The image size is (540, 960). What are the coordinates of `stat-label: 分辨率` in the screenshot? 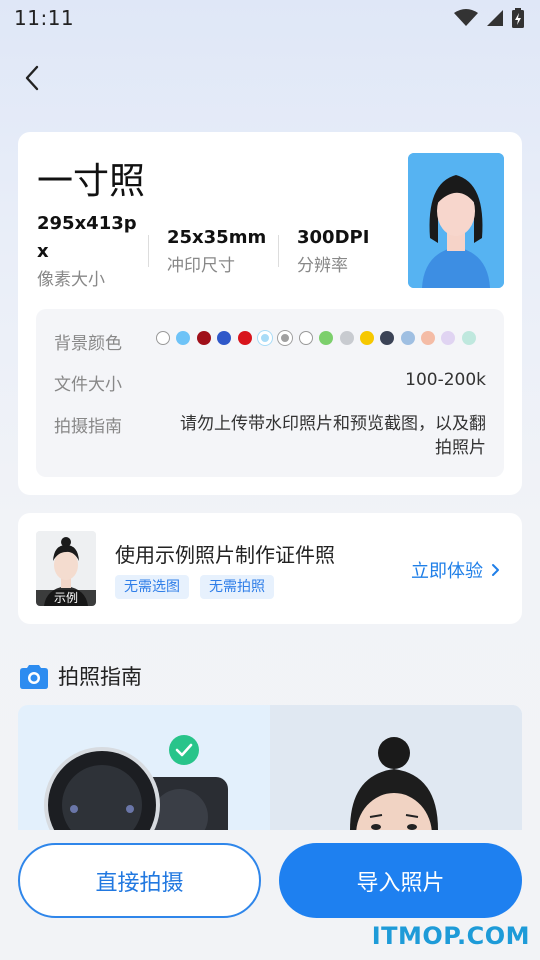 It's located at (322, 266).